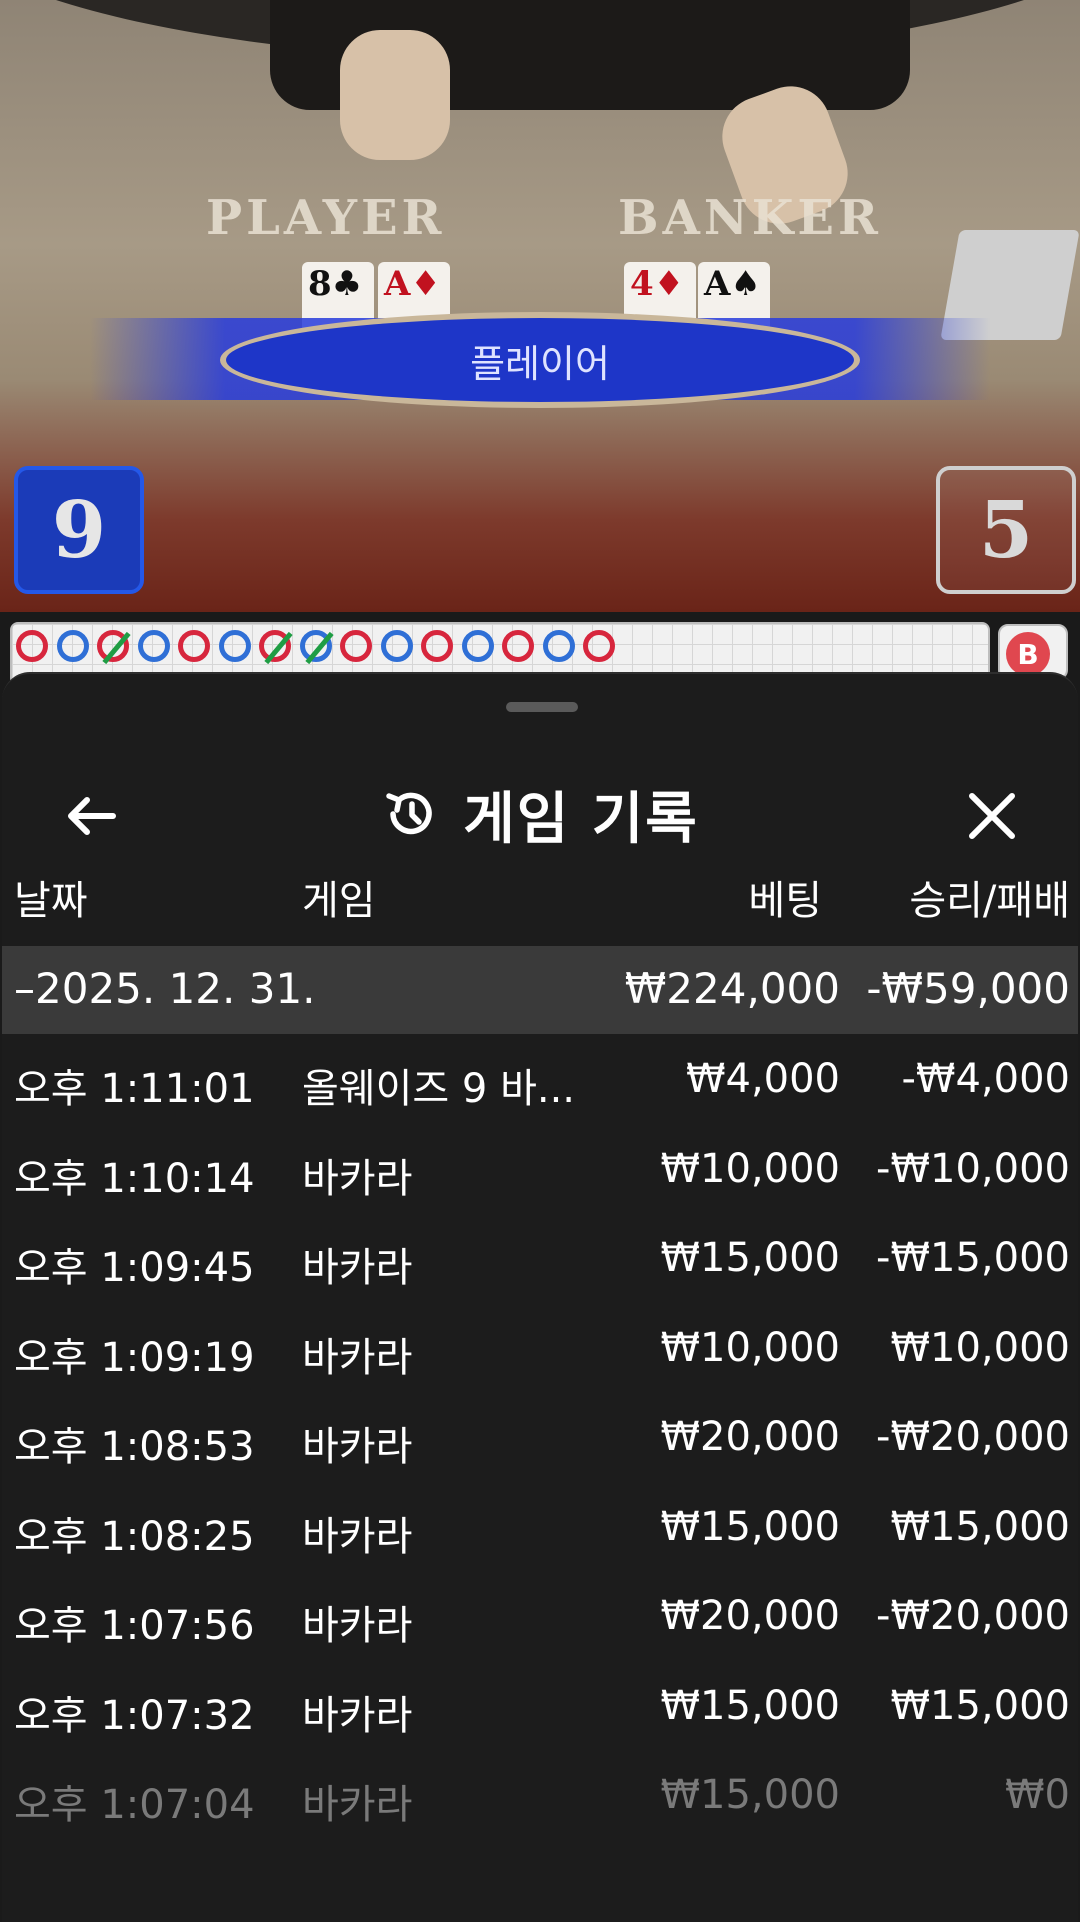 This screenshot has height=1922, width=1080. I want to click on row-bet: ₩4,000, so click(762, 1079).